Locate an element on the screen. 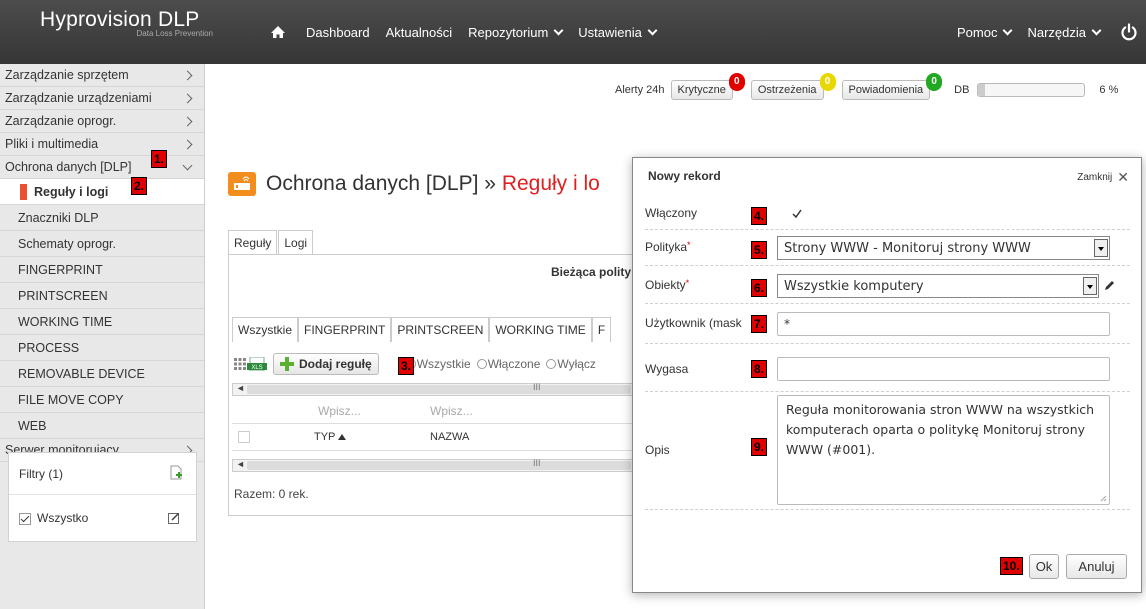 This screenshot has width=1146, height=609. radio-disabled-label: Wyłącz is located at coordinates (576, 364).